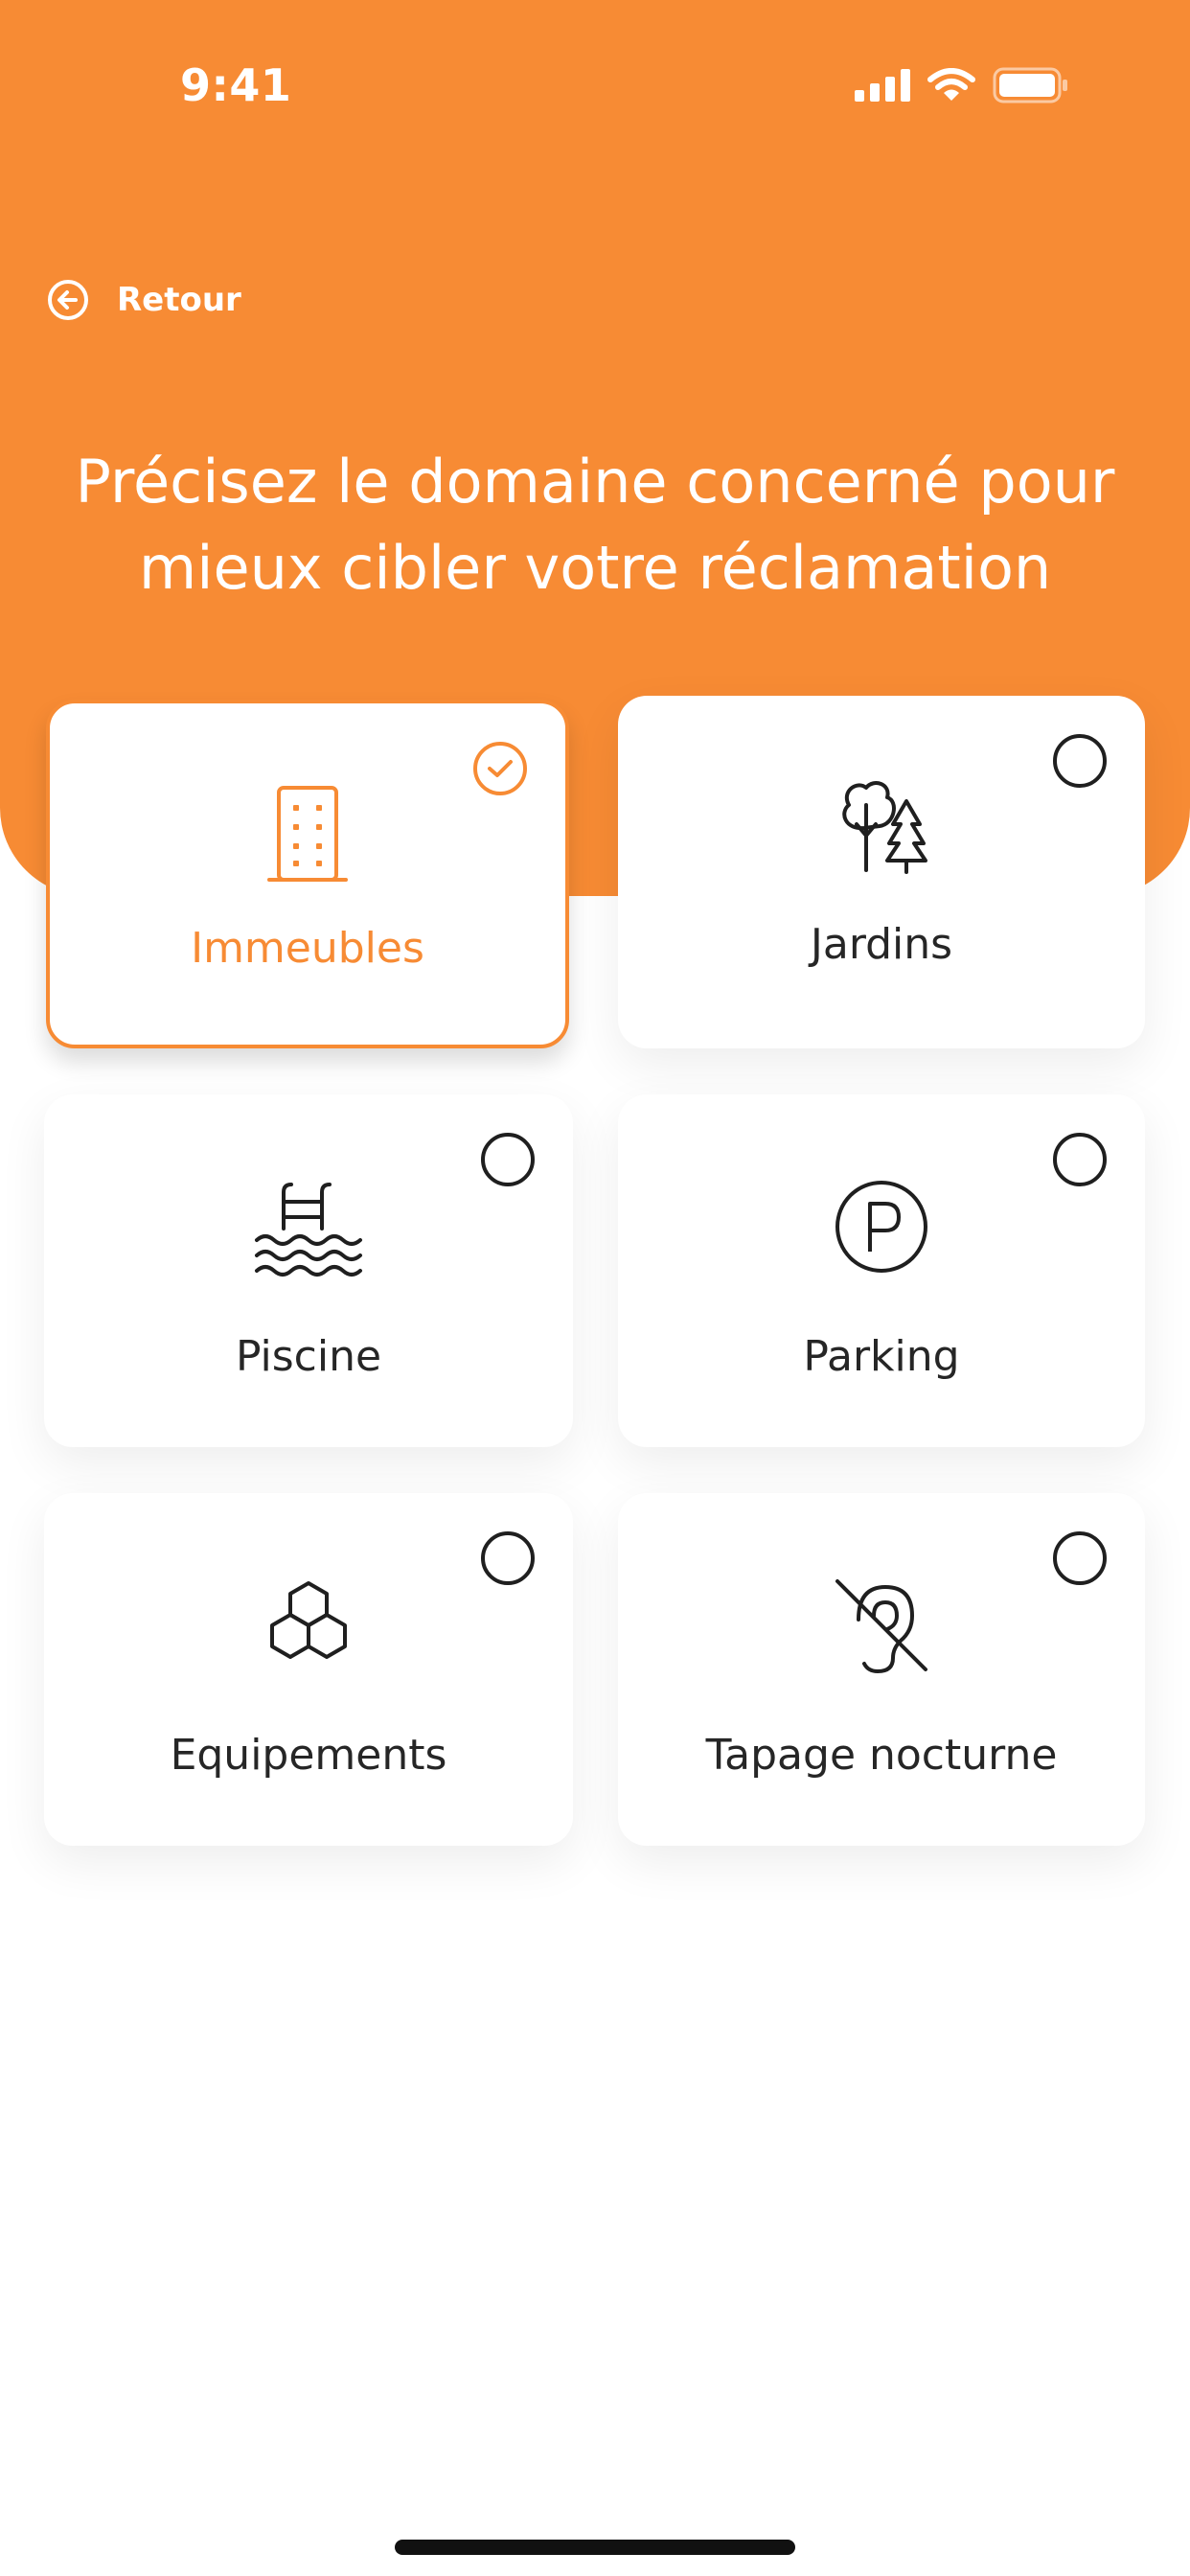 This screenshot has width=1190, height=2576. Describe the element at coordinates (881, 1626) in the screenshot. I see `hearing-off-icon` at that location.